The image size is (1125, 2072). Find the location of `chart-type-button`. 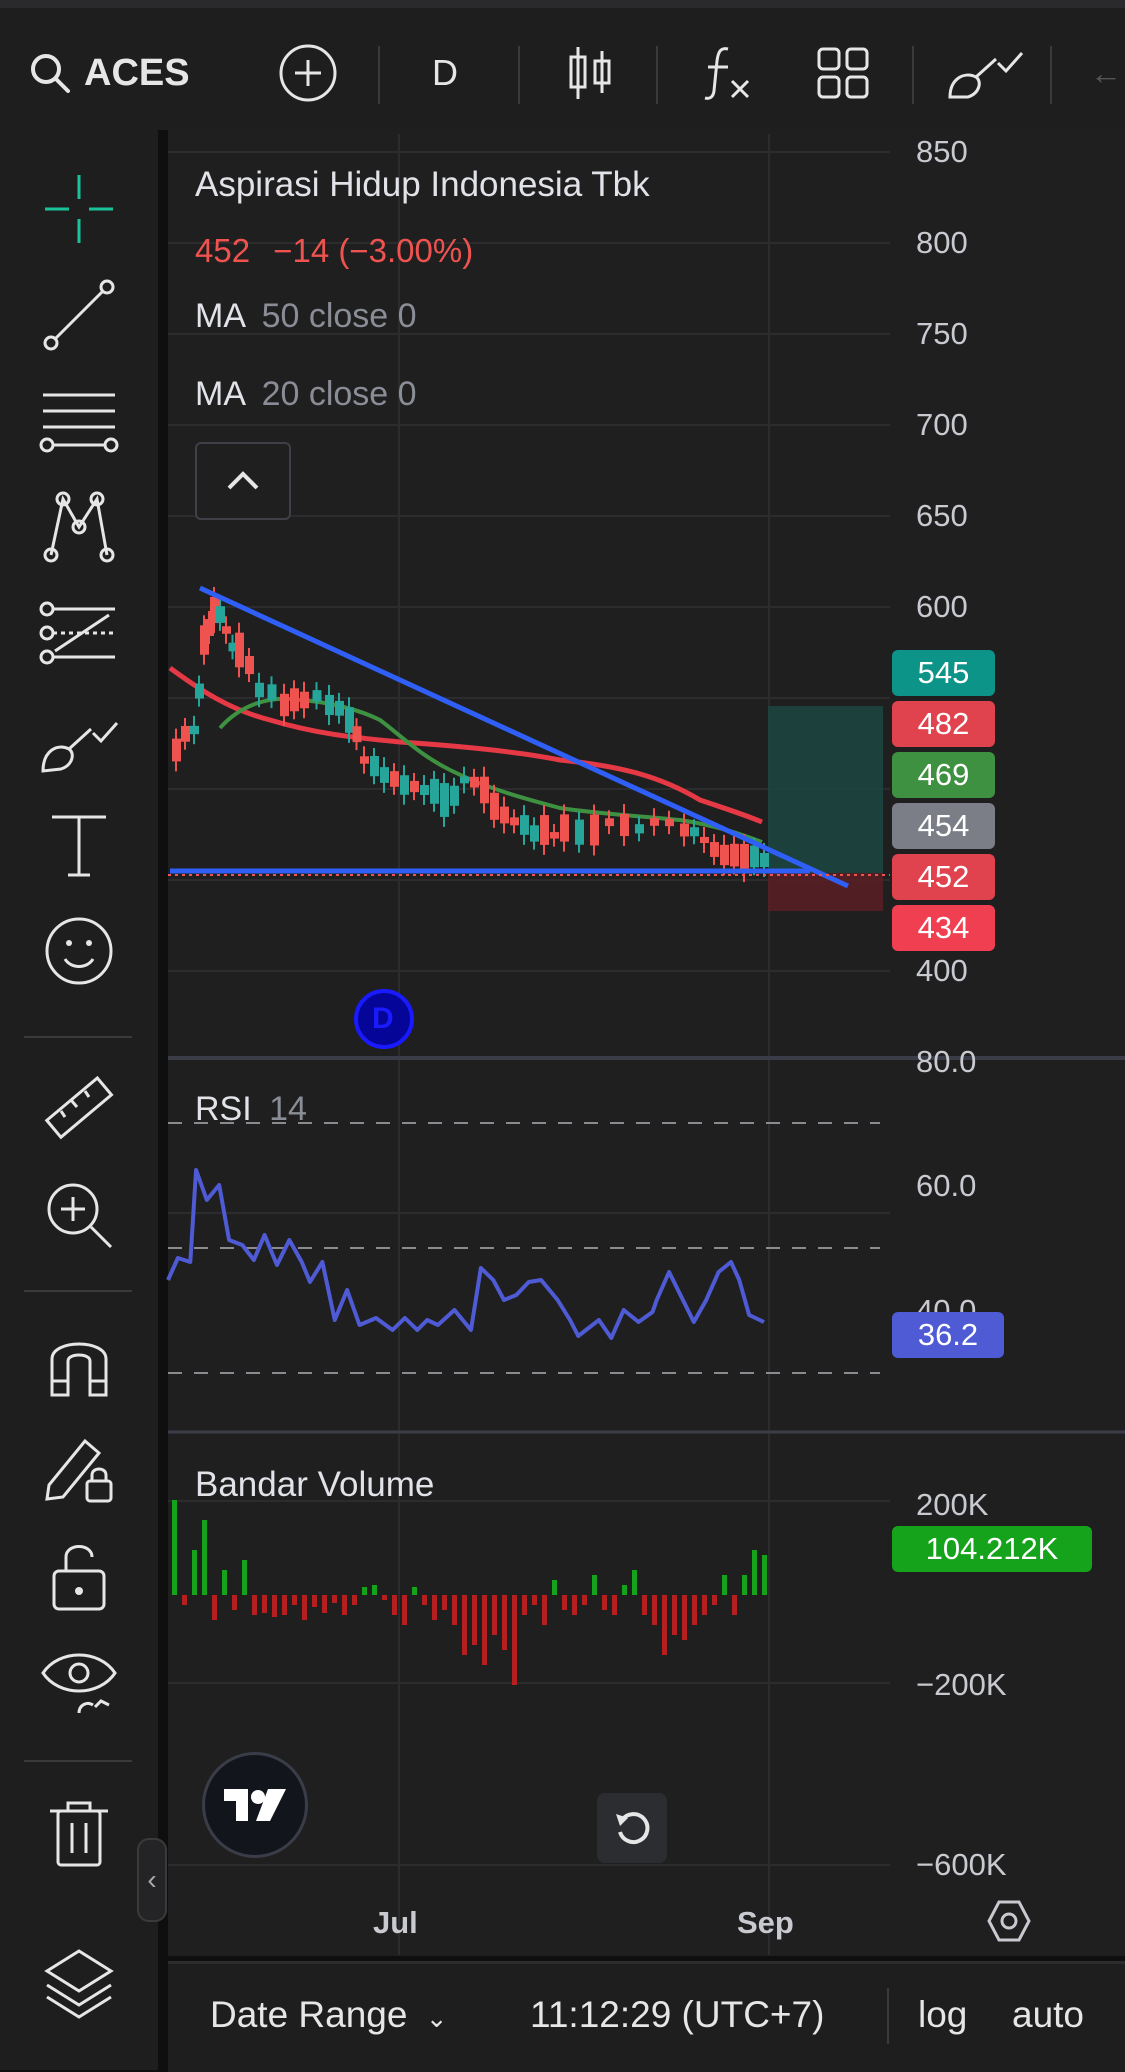

chart-type-button is located at coordinates (590, 73).